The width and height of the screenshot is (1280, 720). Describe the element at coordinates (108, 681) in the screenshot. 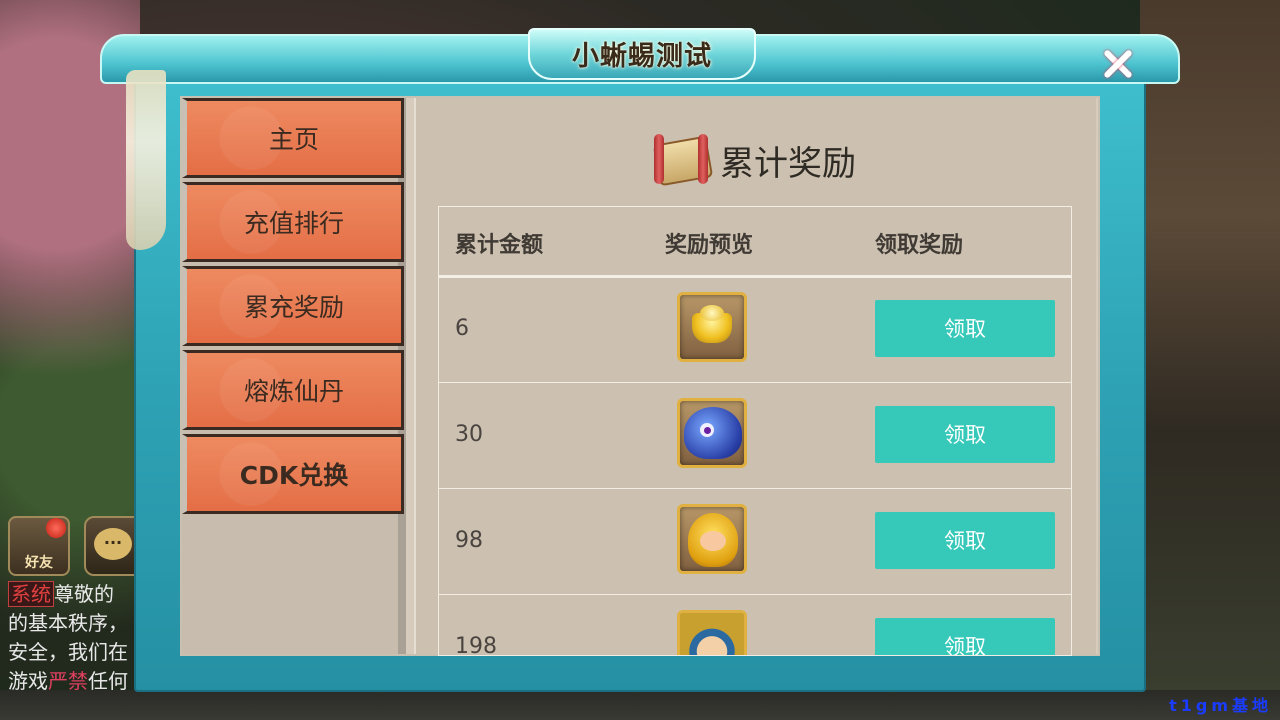

I see `system-text: 任何` at that location.